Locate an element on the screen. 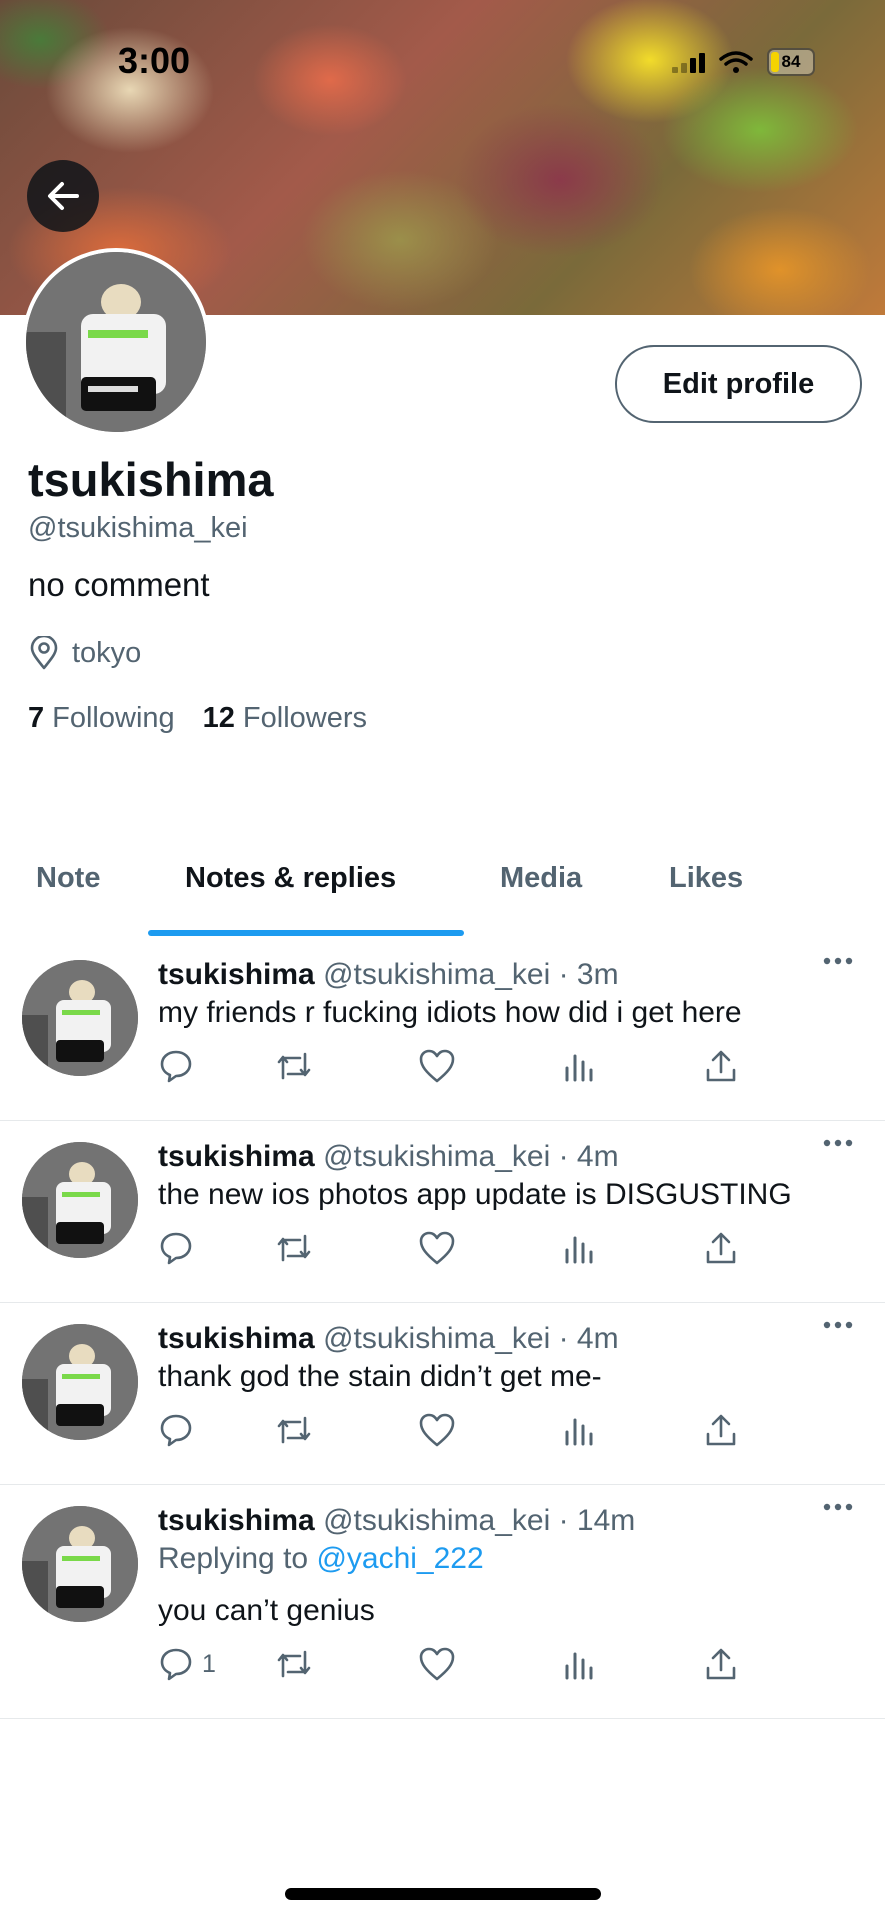 Image resolution: width=885 pixels, height=1920 pixels. location-pin-icon is located at coordinates (44, 653).